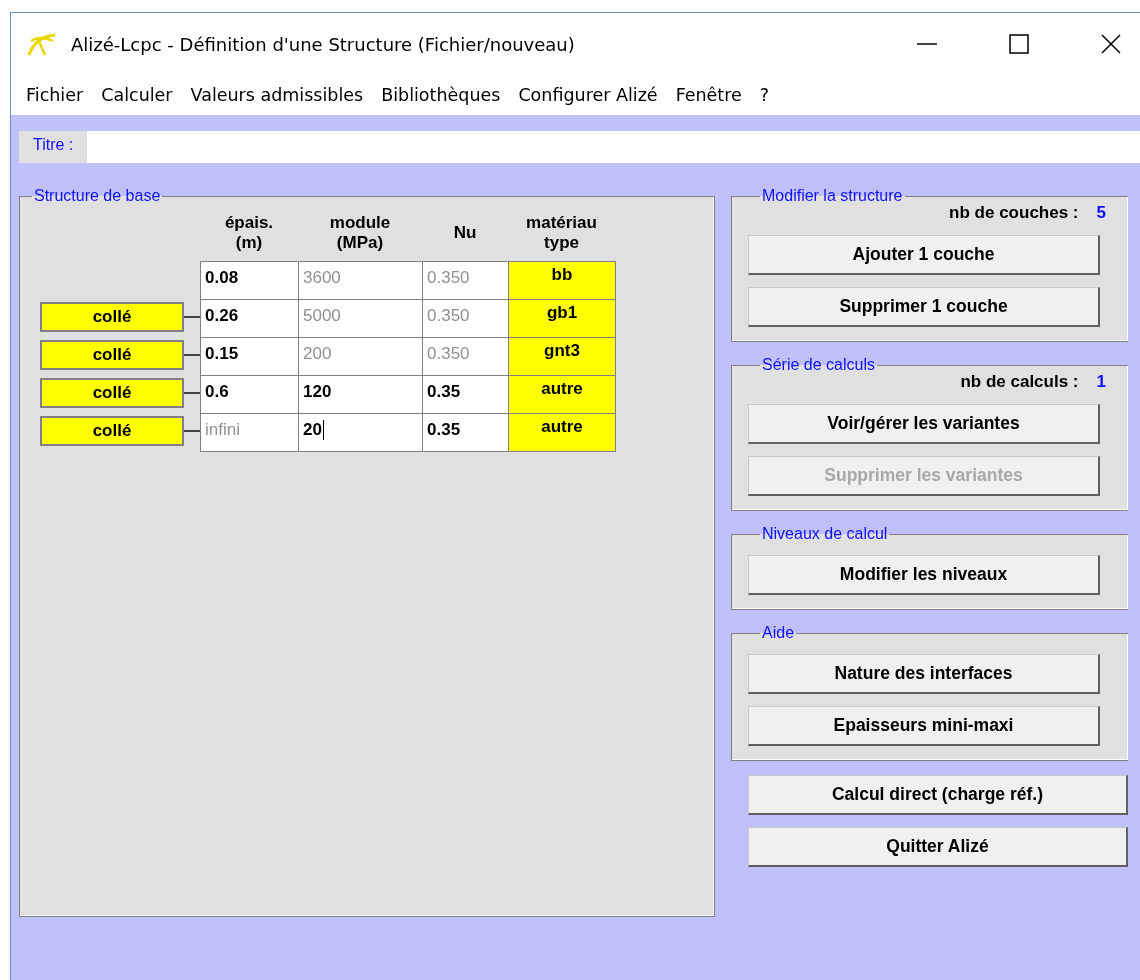 The height and width of the screenshot is (980, 1140). What do you see at coordinates (360, 432) in the screenshot?
I see `table-cell: 20` at bounding box center [360, 432].